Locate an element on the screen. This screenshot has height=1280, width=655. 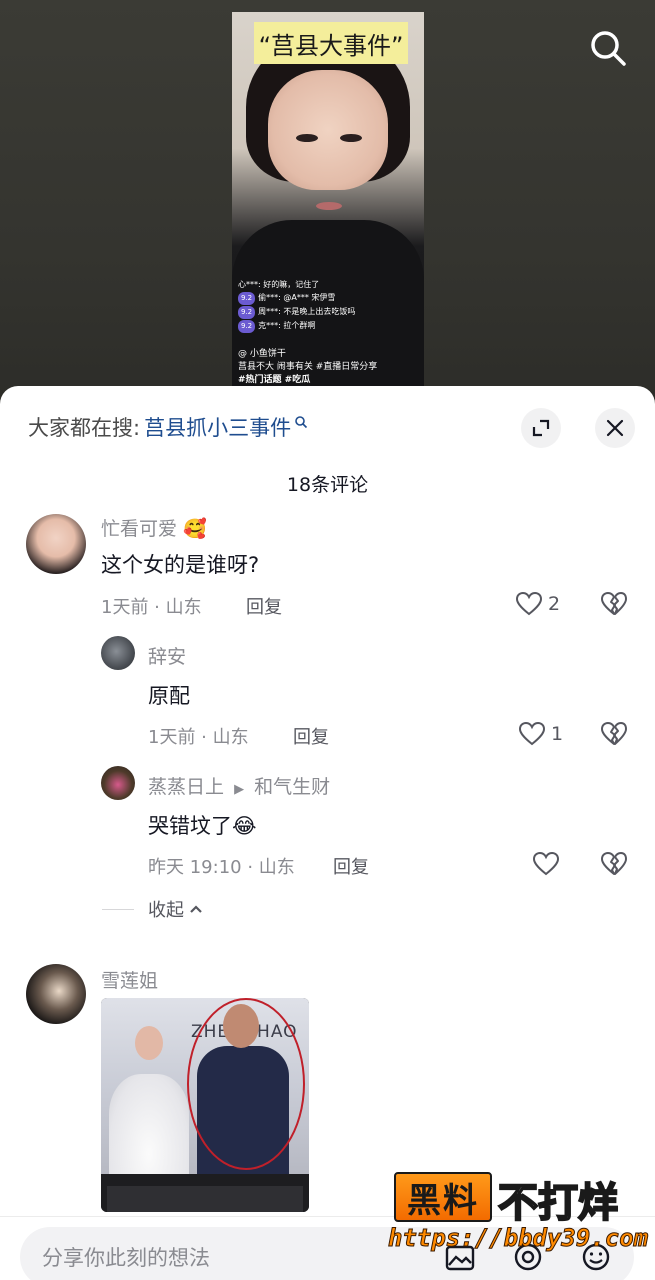
live-comment: 9.2 周***: 不是晚上出去吃饭吗 is located at coordinates (328, 312).